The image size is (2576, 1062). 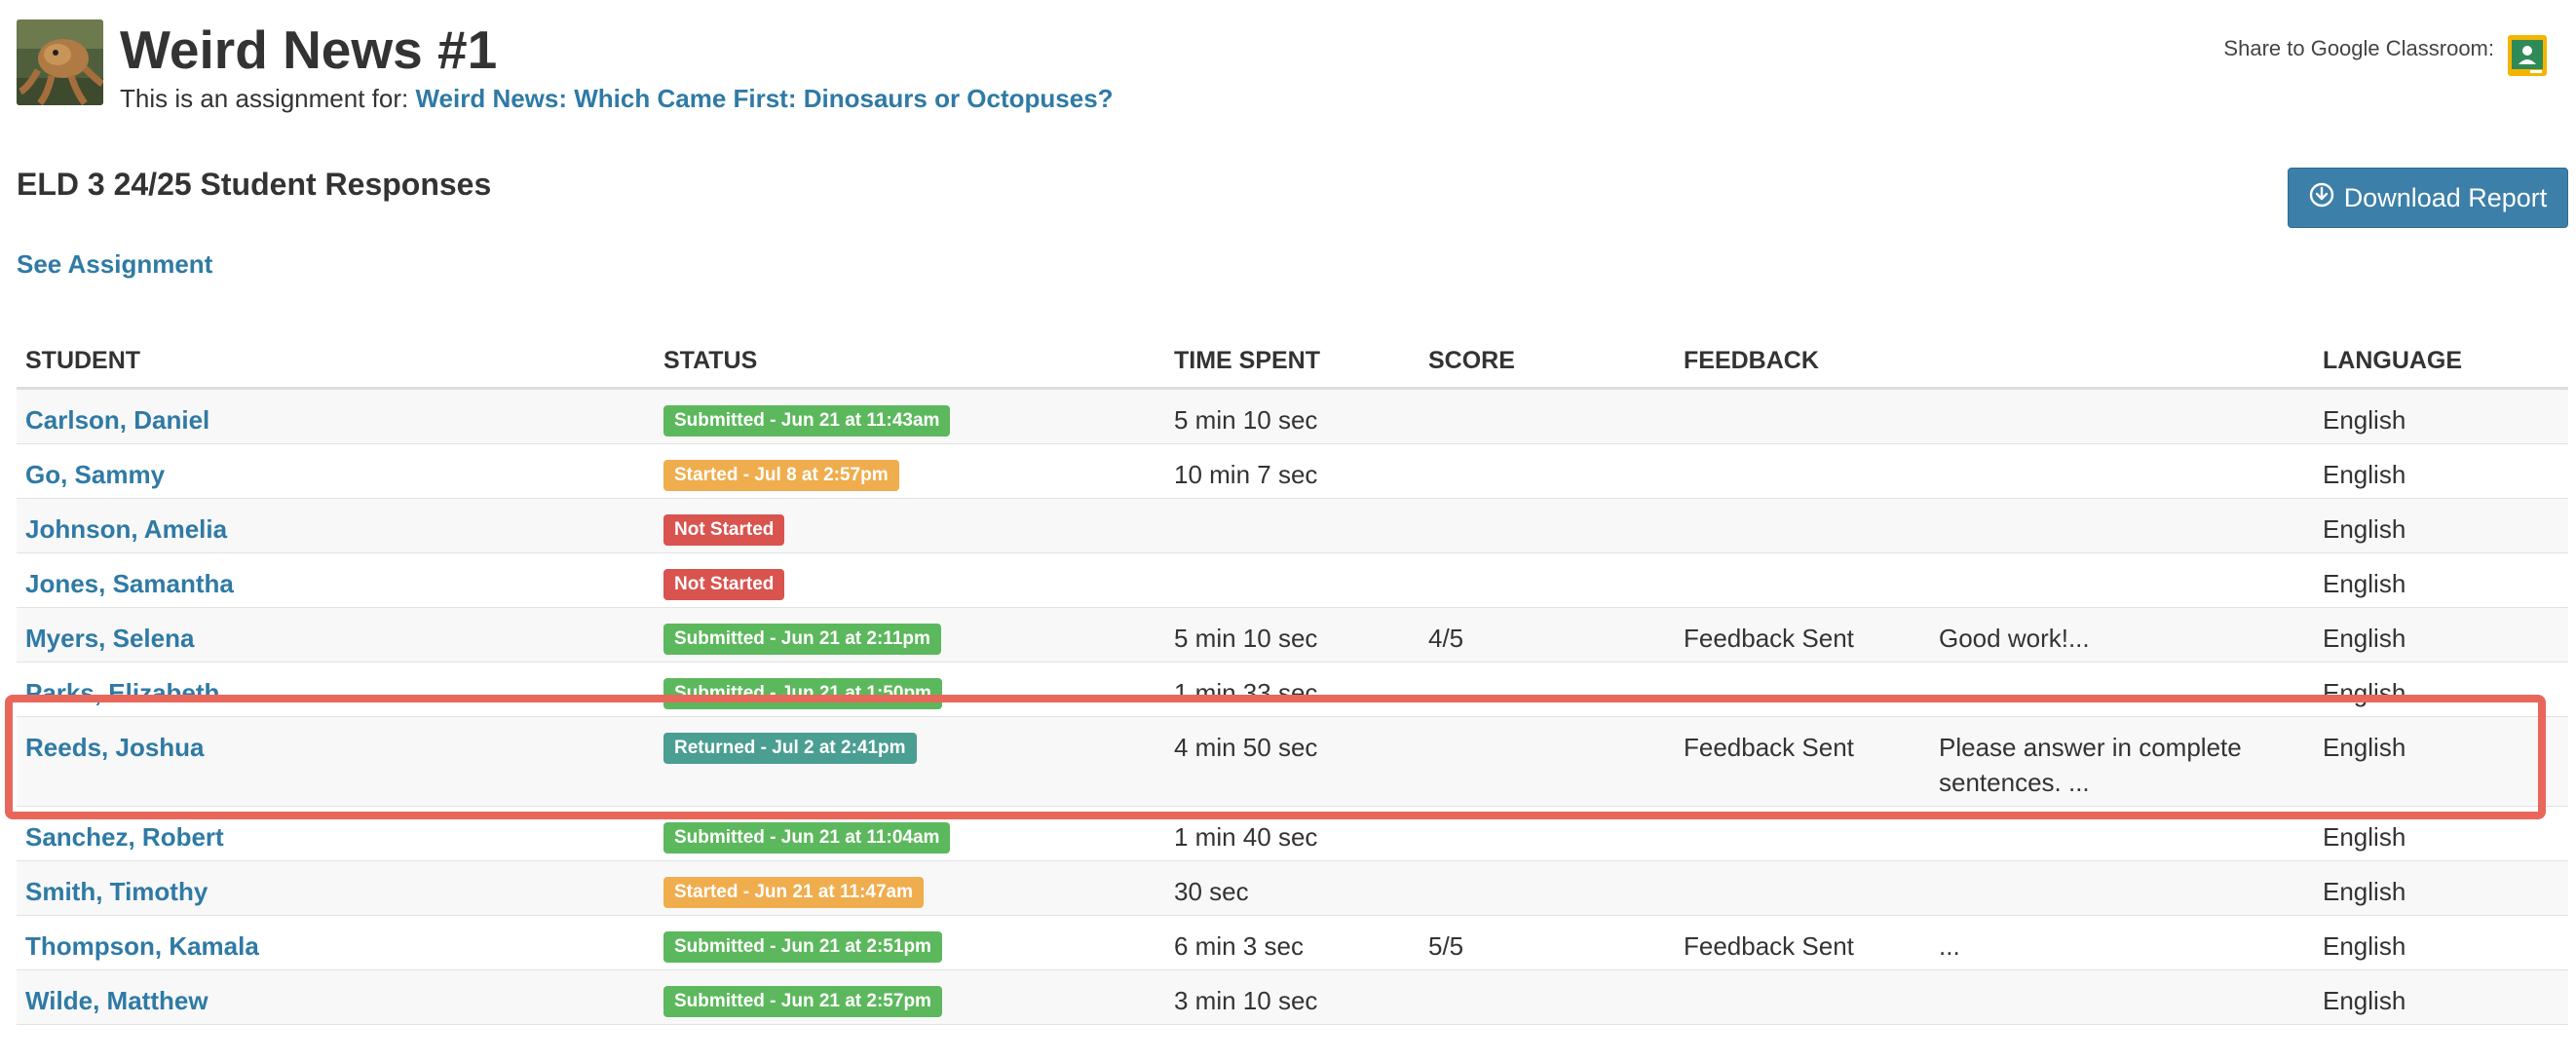 What do you see at coordinates (116, 1000) in the screenshot?
I see `student-name-link: Wilde, Matthew` at bounding box center [116, 1000].